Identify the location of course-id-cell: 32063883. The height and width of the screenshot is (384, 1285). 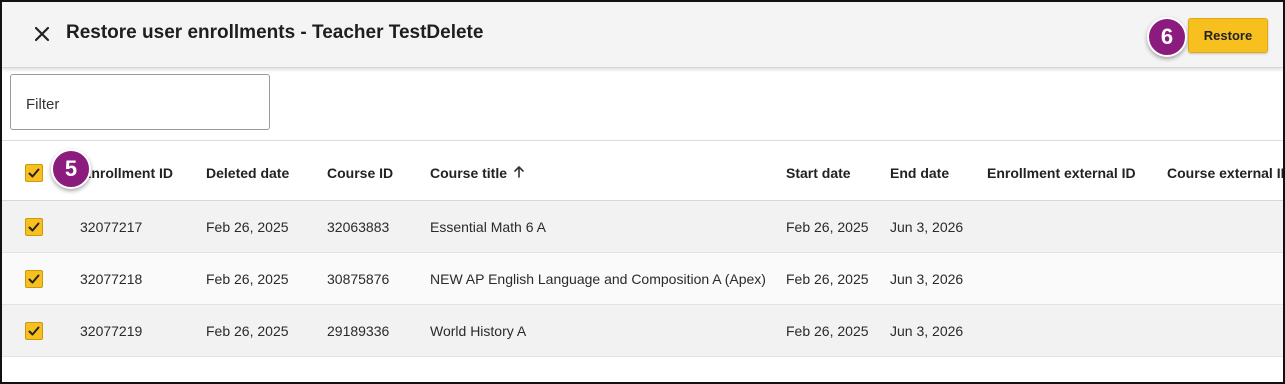
(358, 226).